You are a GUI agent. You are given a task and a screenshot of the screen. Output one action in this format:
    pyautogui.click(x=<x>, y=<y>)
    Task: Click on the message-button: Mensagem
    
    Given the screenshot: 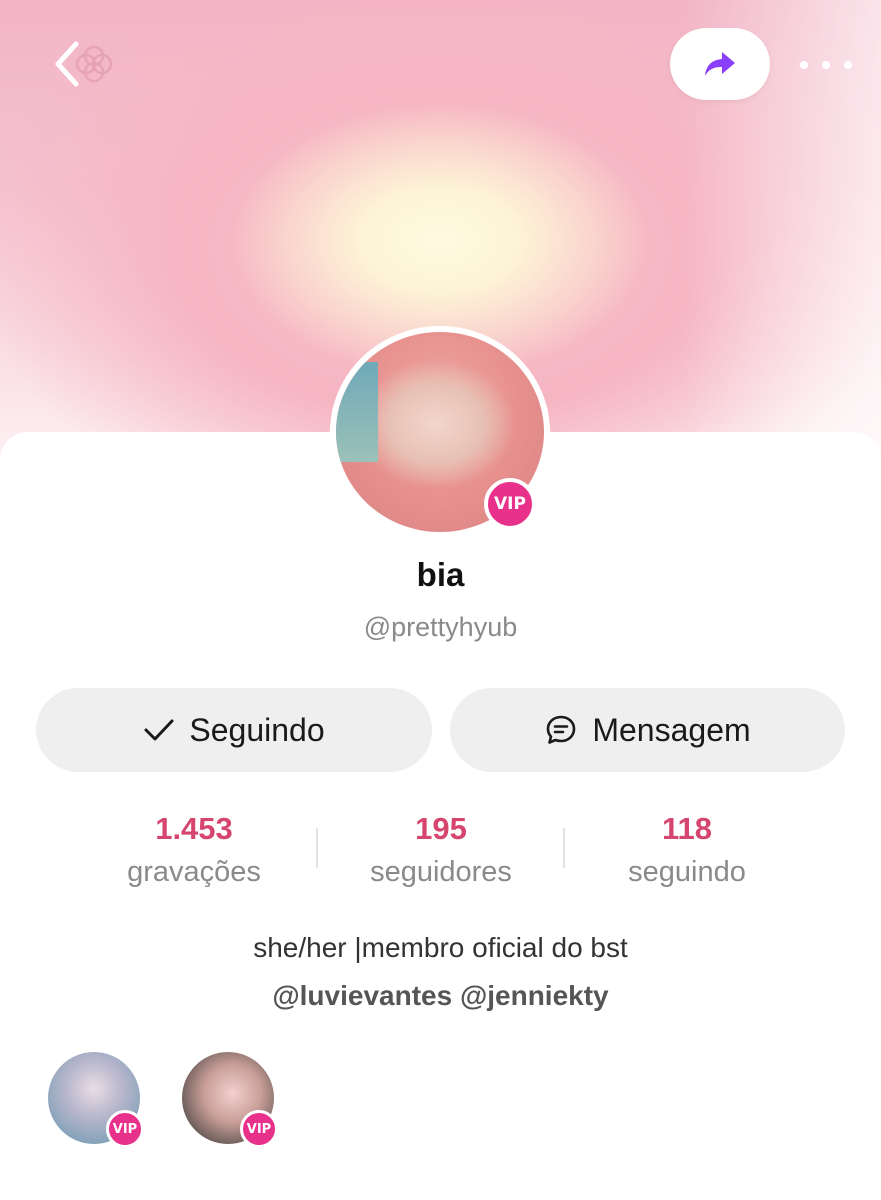 What is the action you would take?
    pyautogui.click(x=647, y=730)
    